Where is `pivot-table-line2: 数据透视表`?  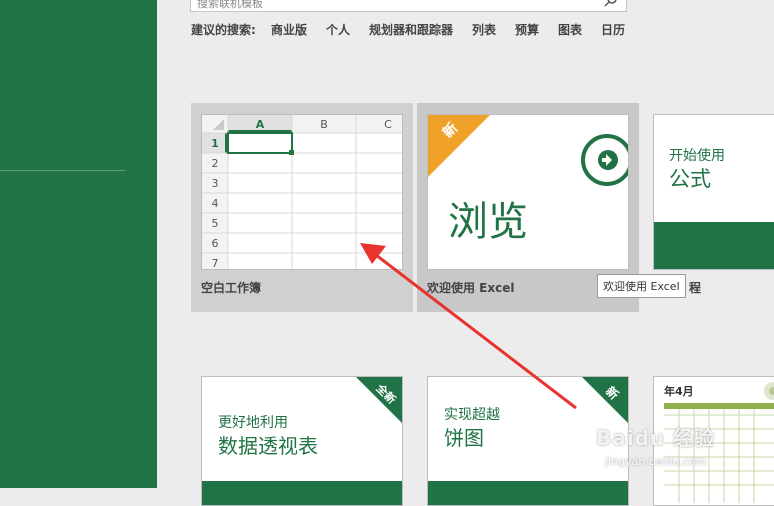 pivot-table-line2: 数据透视表 is located at coordinates (268, 446).